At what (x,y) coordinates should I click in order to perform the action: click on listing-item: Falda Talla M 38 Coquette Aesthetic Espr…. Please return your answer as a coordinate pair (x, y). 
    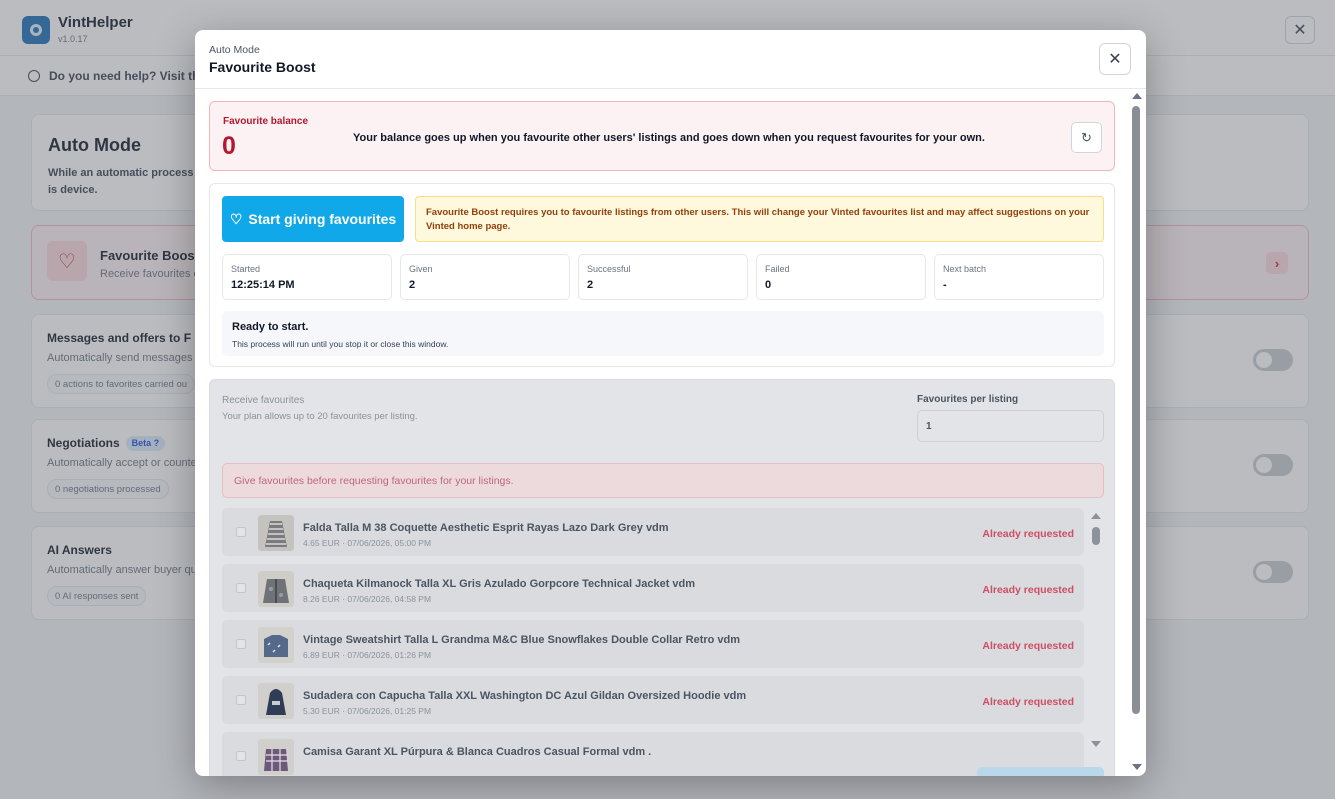
    Looking at the image, I should click on (653, 532).